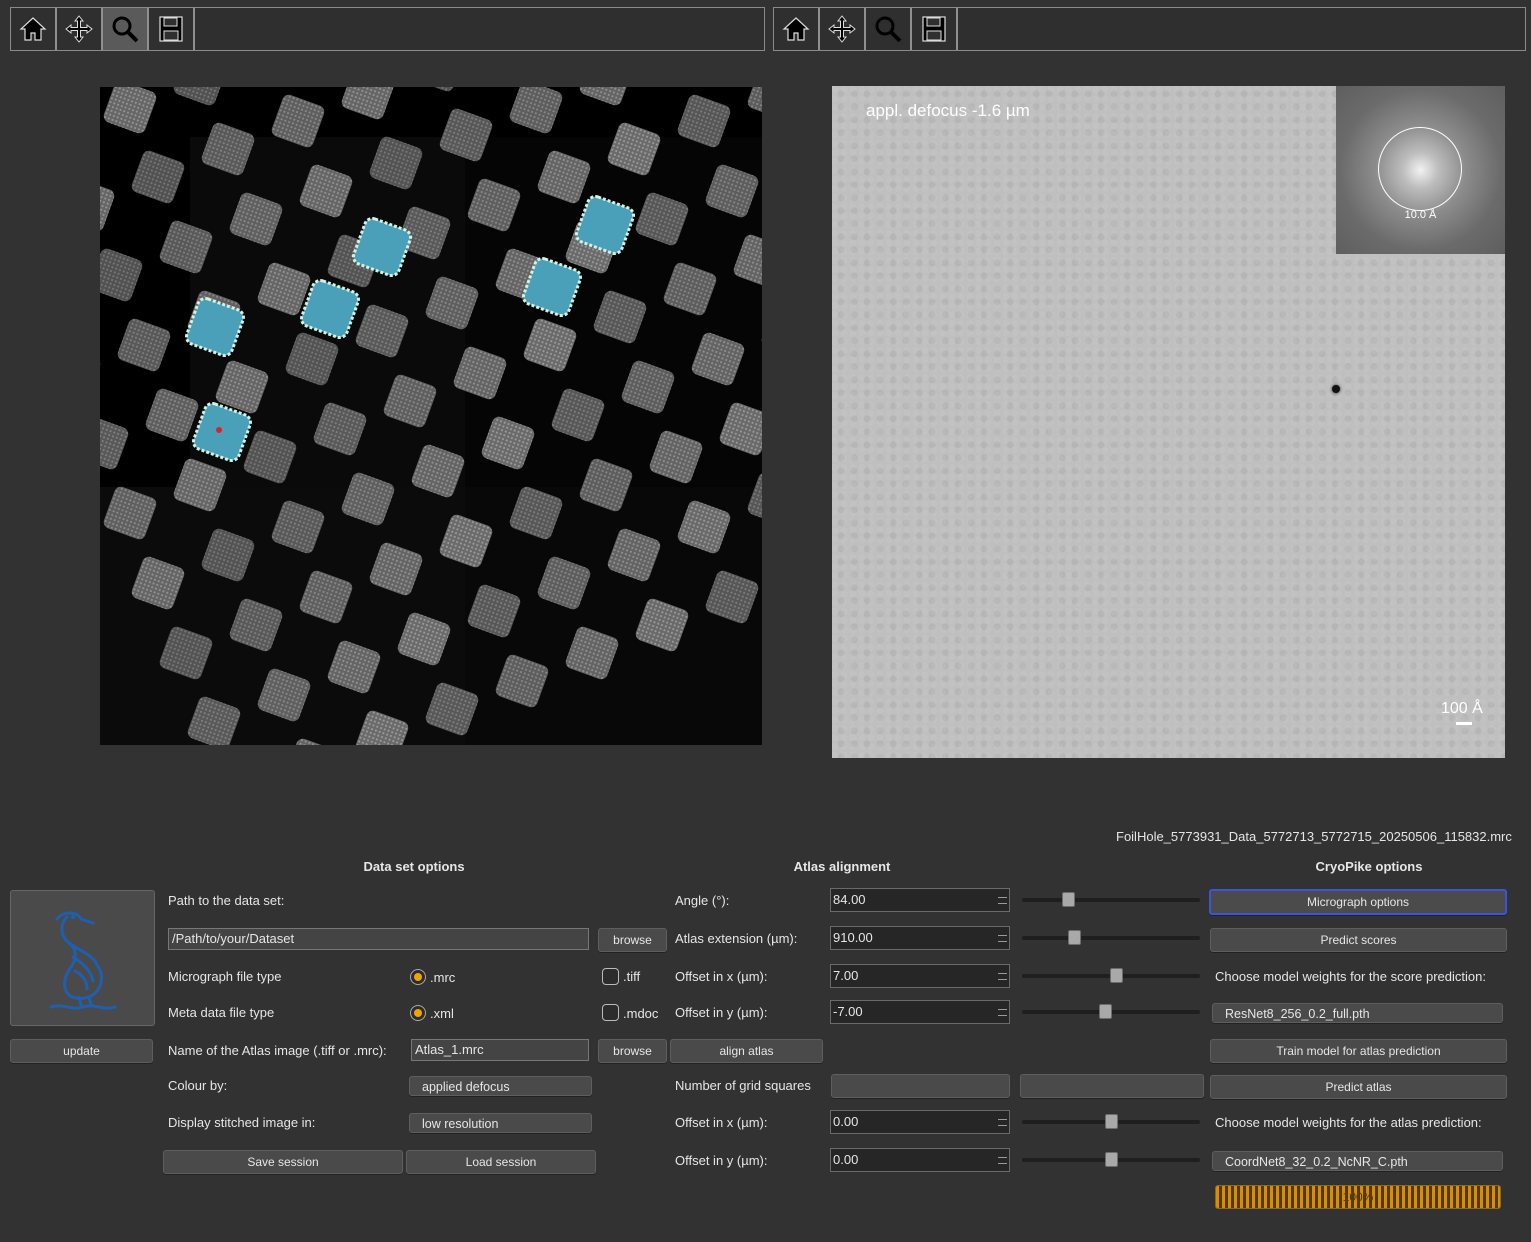 The height and width of the screenshot is (1242, 1531). Describe the element at coordinates (442, 1013) in the screenshot. I see `xml-label: .xml` at that location.